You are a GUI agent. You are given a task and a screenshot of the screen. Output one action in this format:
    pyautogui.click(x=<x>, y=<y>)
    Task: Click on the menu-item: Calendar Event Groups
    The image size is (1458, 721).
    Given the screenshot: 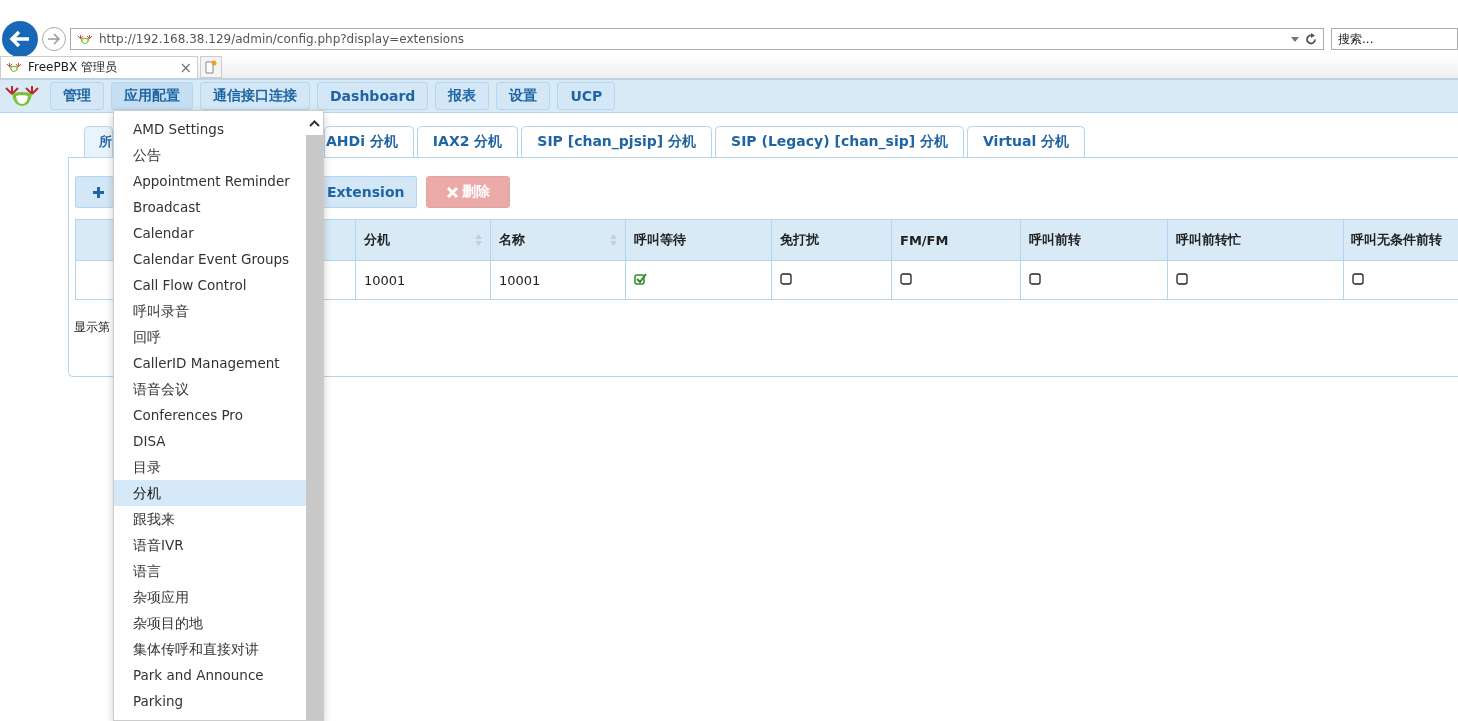 What is the action you would take?
    pyautogui.click(x=210, y=259)
    